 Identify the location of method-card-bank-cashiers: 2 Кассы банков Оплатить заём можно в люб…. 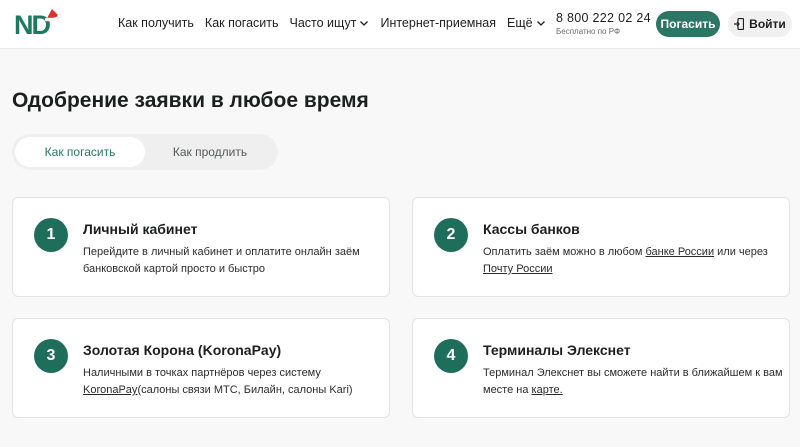
(601, 247).